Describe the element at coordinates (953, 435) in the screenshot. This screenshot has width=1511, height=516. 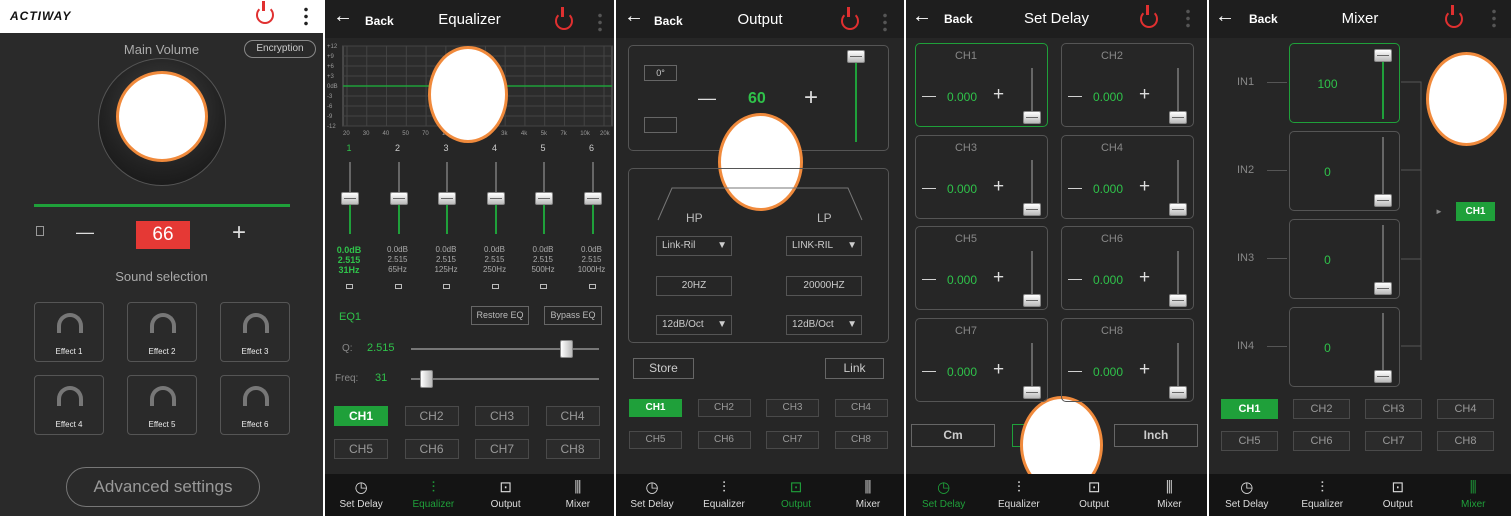
I see `cm-unit-button: Cm` at that location.